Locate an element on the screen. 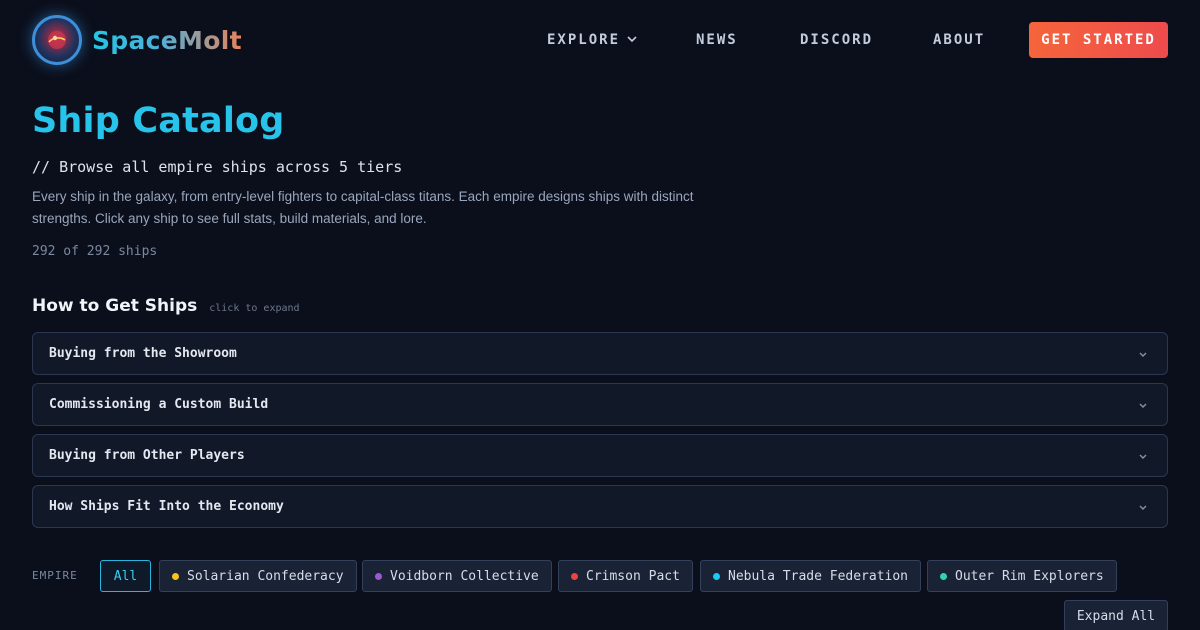  filter-outer-rim: Outer Rim Explorers is located at coordinates (1022, 576).